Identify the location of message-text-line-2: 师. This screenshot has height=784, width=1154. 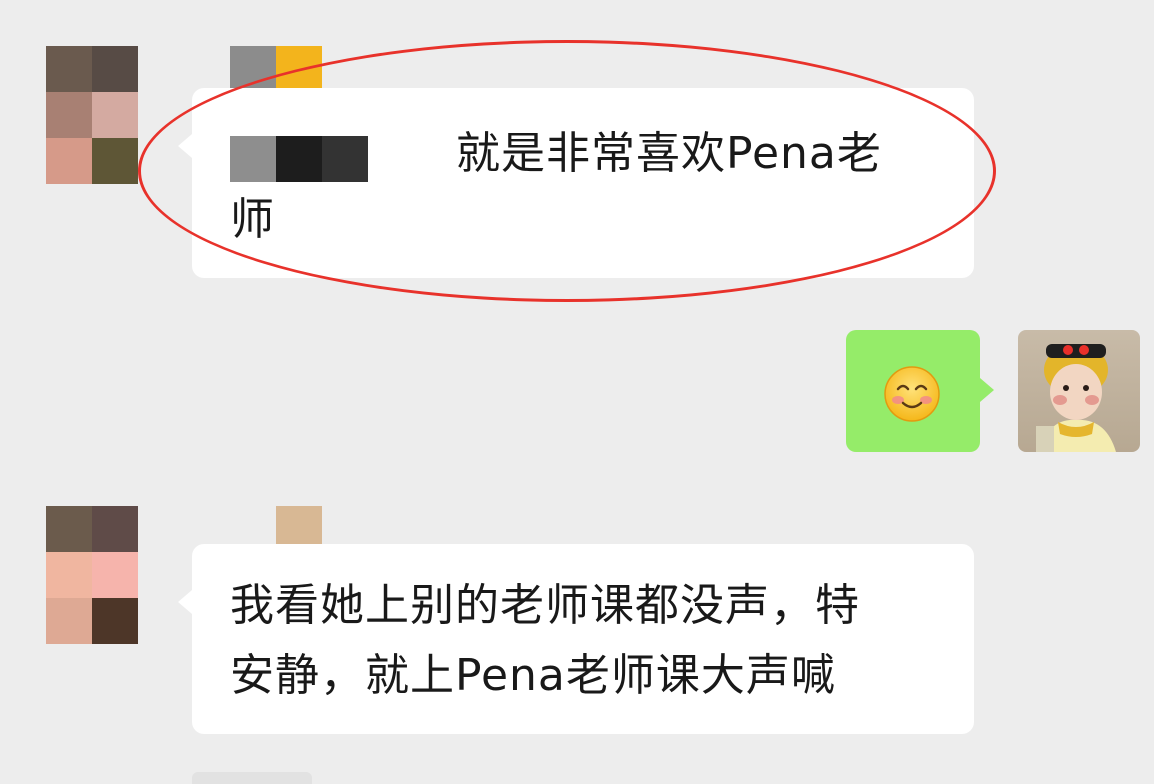
(252, 219).